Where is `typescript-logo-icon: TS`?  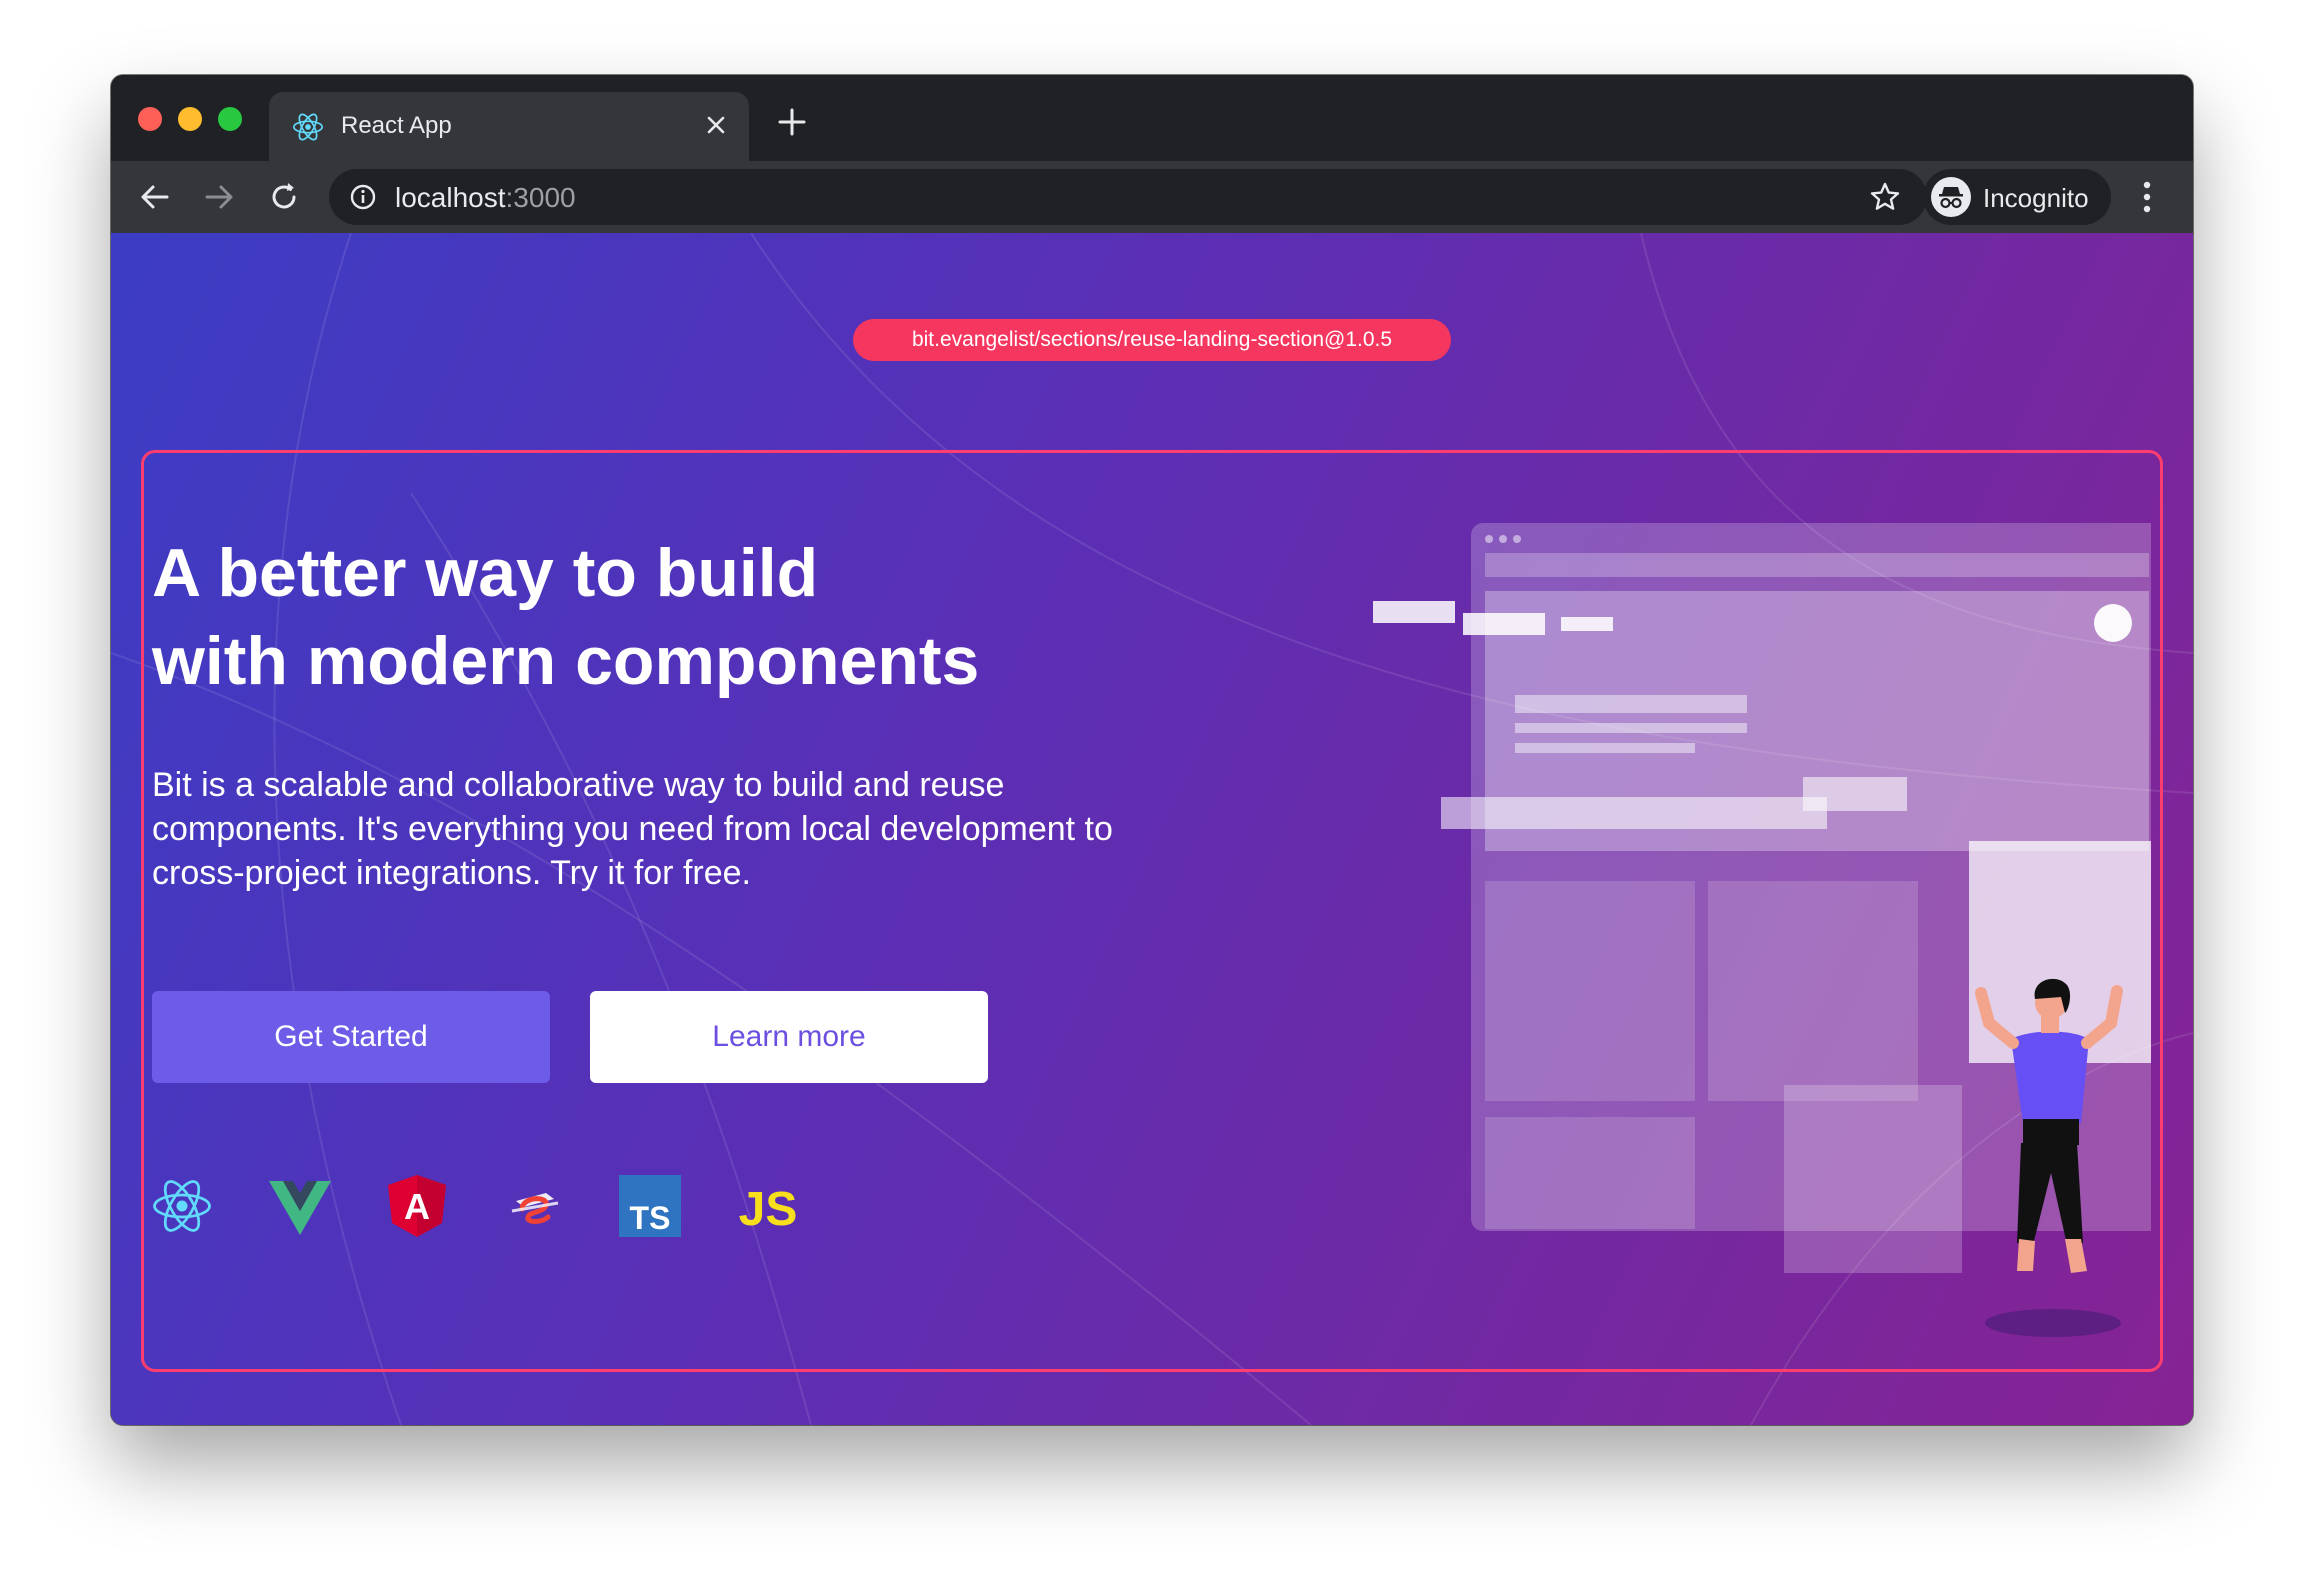
typescript-logo-icon: TS is located at coordinates (650, 1206).